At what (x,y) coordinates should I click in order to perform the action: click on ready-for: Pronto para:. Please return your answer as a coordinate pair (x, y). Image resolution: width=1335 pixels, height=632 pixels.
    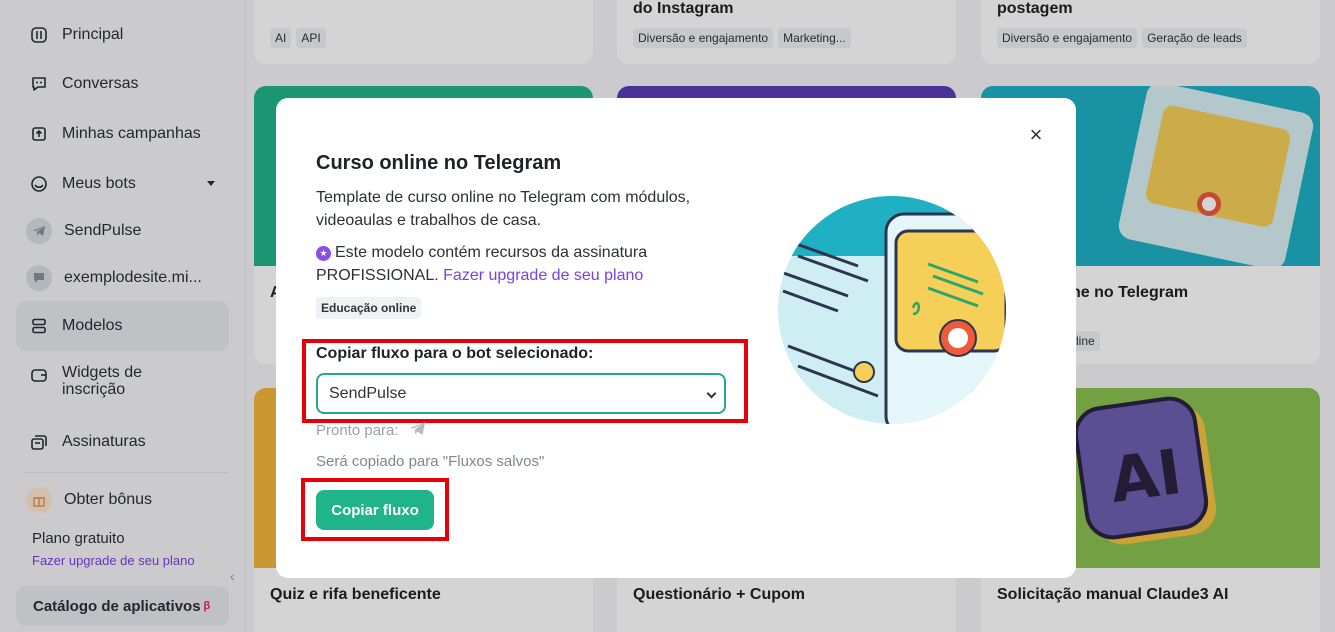
    Looking at the image, I should click on (371, 430).